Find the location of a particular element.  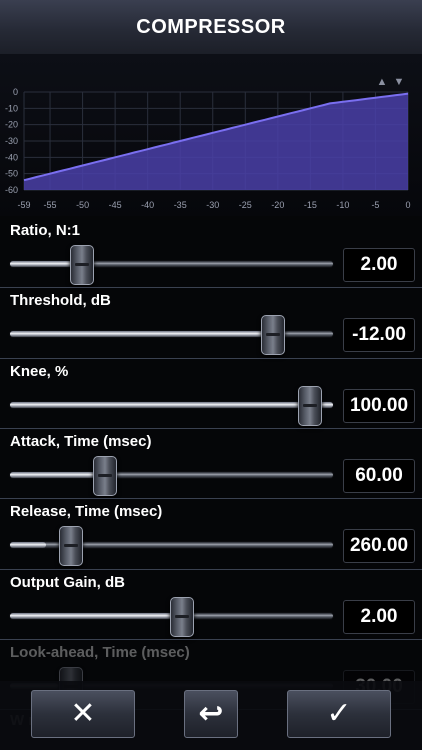

confirm-button: ✓ is located at coordinates (339, 714).